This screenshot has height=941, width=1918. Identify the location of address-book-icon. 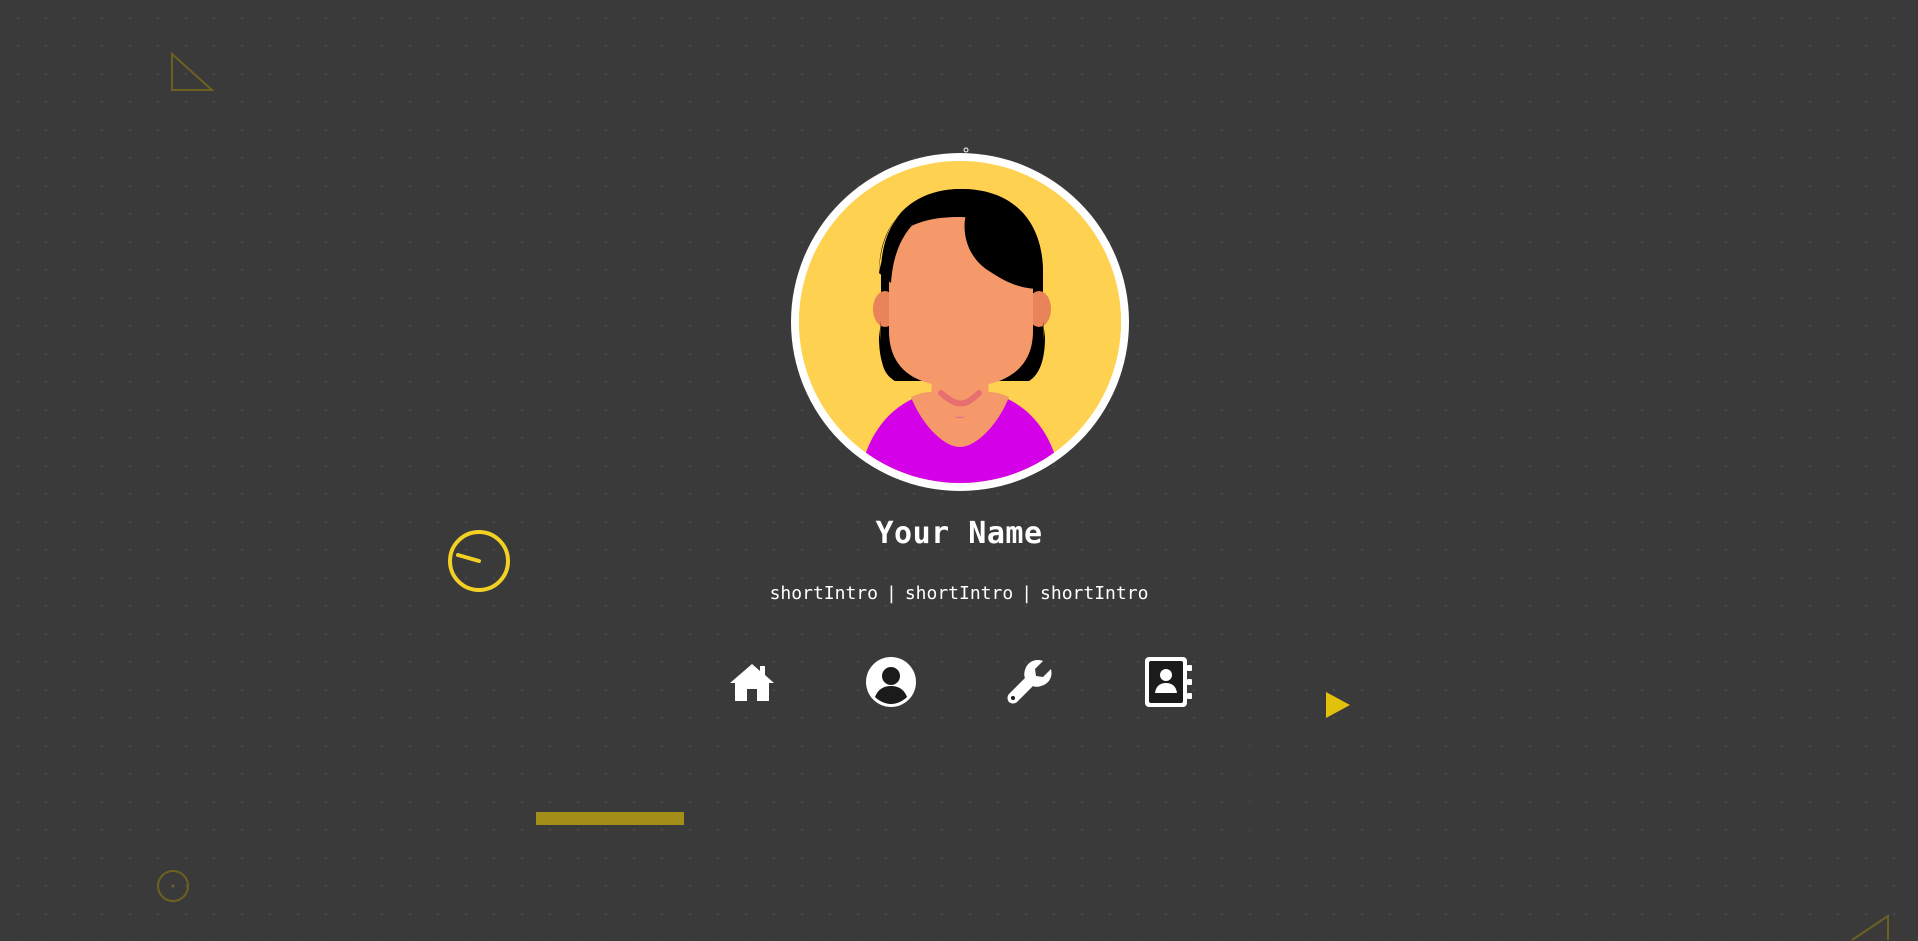
(1168, 682).